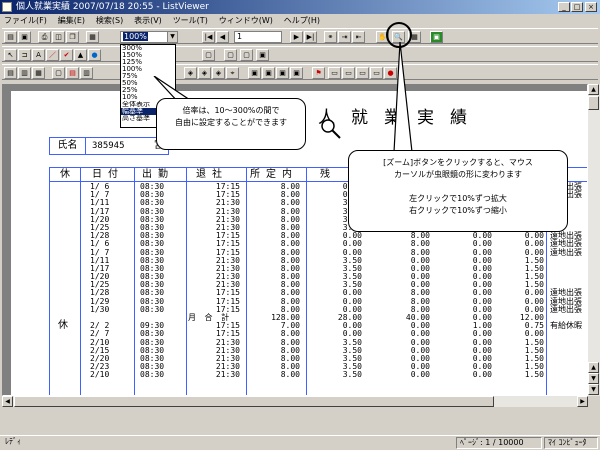 This screenshot has width=600, height=450. Describe the element at coordinates (149, 37) in the screenshot. I see `zoom-select: 100% ▼` at that location.